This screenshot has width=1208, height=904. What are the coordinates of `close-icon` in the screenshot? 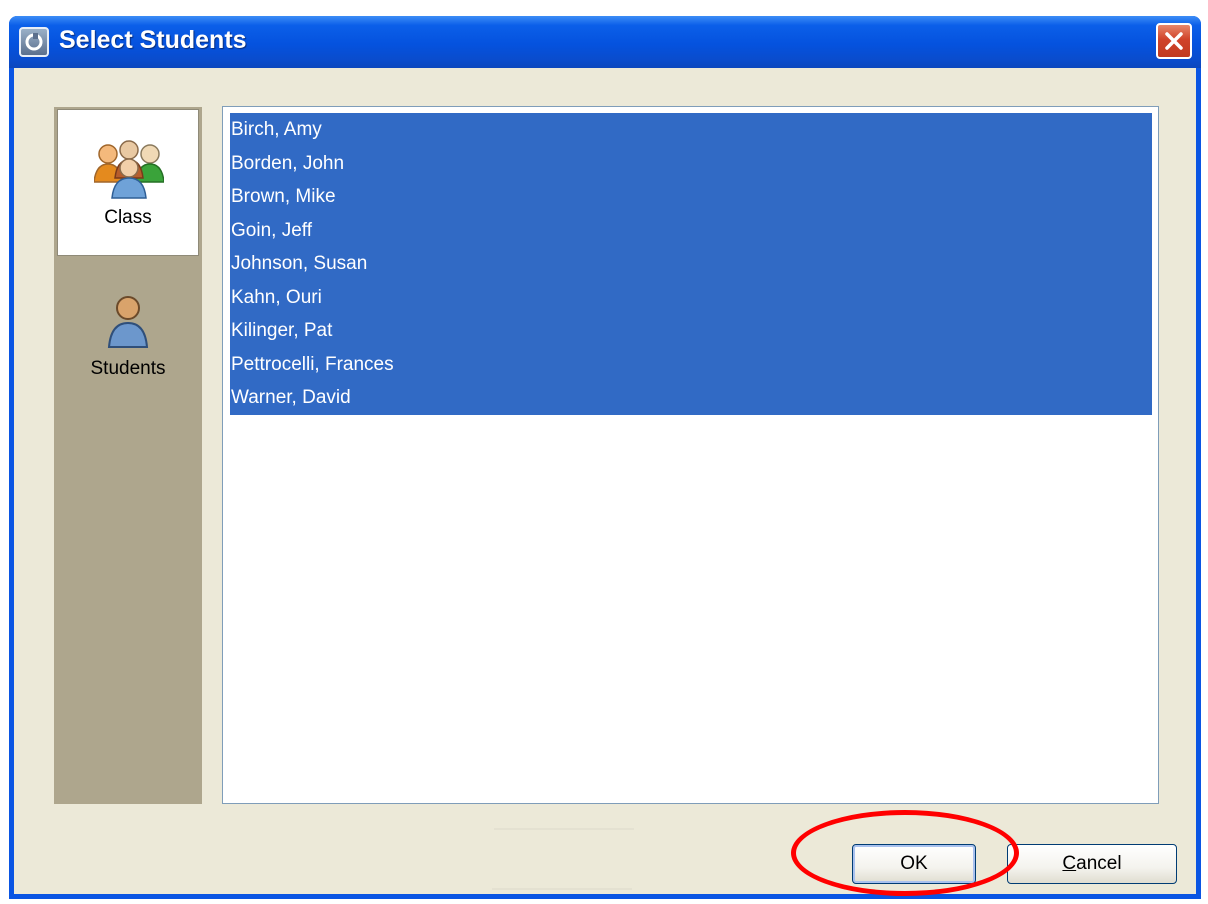 It's located at (1174, 41).